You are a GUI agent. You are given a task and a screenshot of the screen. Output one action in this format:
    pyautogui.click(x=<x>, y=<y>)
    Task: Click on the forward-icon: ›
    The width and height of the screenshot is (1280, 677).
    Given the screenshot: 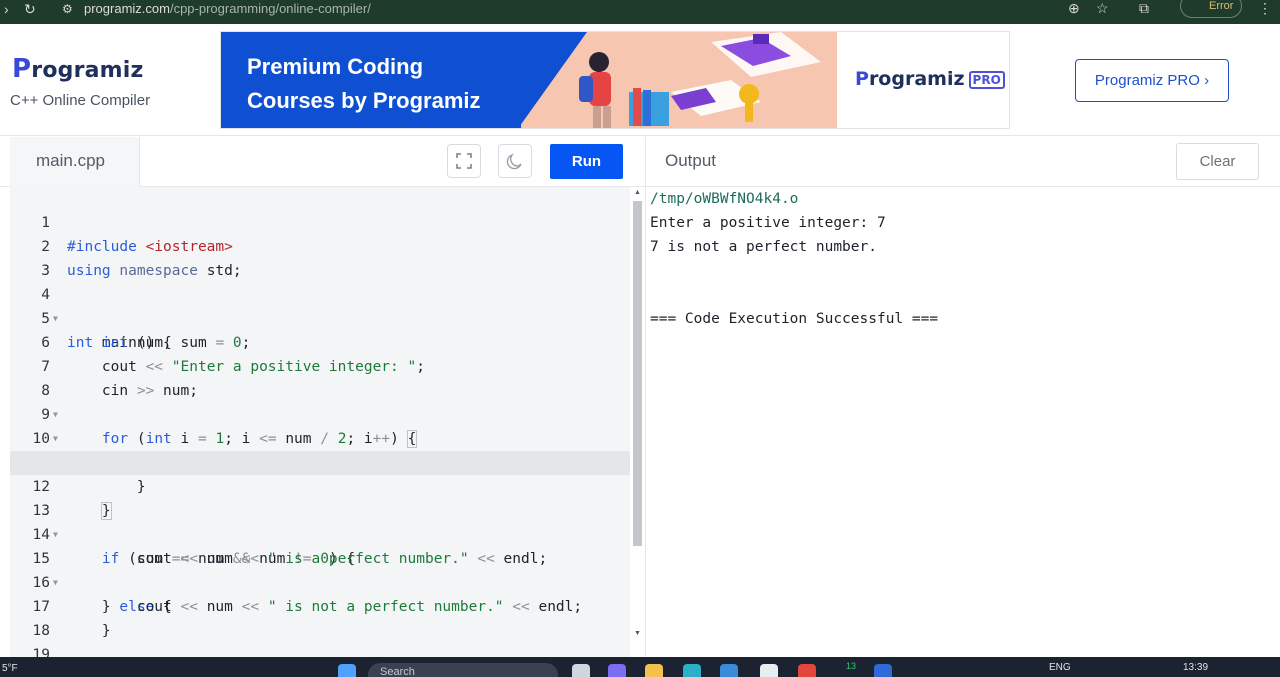 What is the action you would take?
    pyautogui.click(x=6, y=9)
    